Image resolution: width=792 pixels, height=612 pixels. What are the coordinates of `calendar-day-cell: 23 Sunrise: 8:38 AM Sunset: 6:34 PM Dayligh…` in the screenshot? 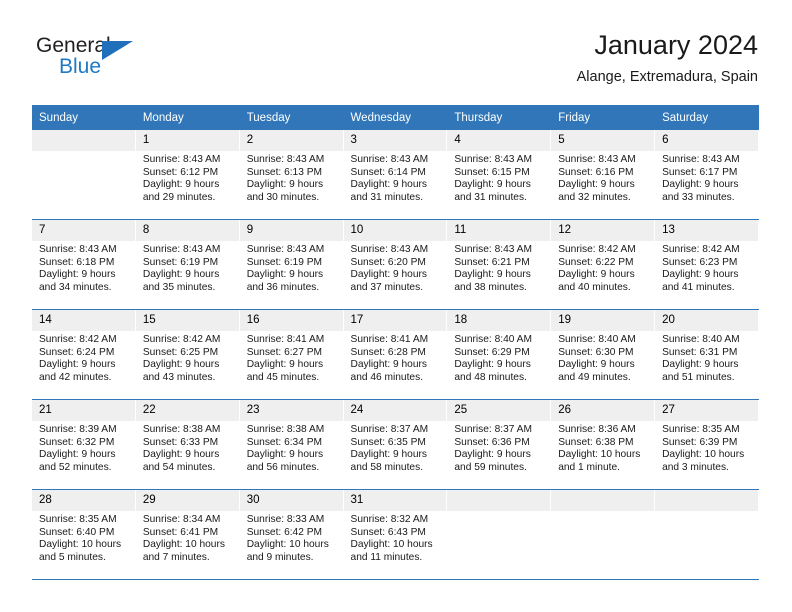 It's located at (291, 444).